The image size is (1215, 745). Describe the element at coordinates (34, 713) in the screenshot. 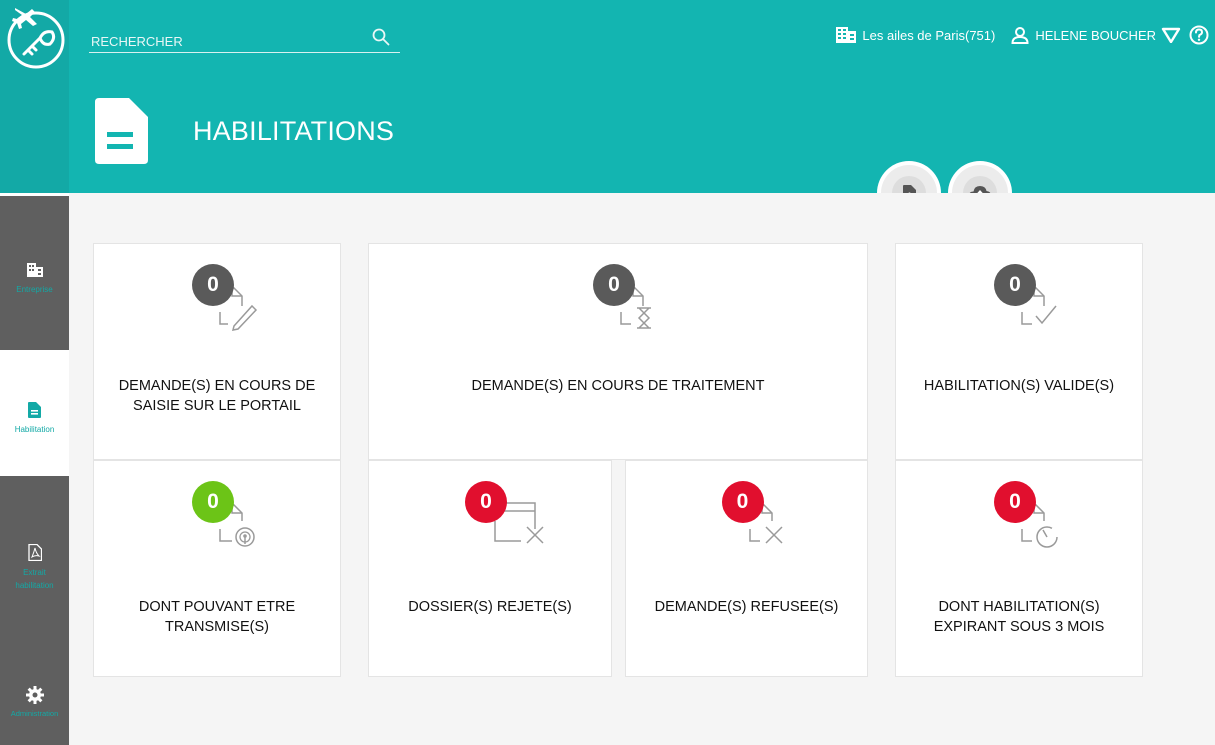

I see `sidebar-item-label: Administration` at that location.